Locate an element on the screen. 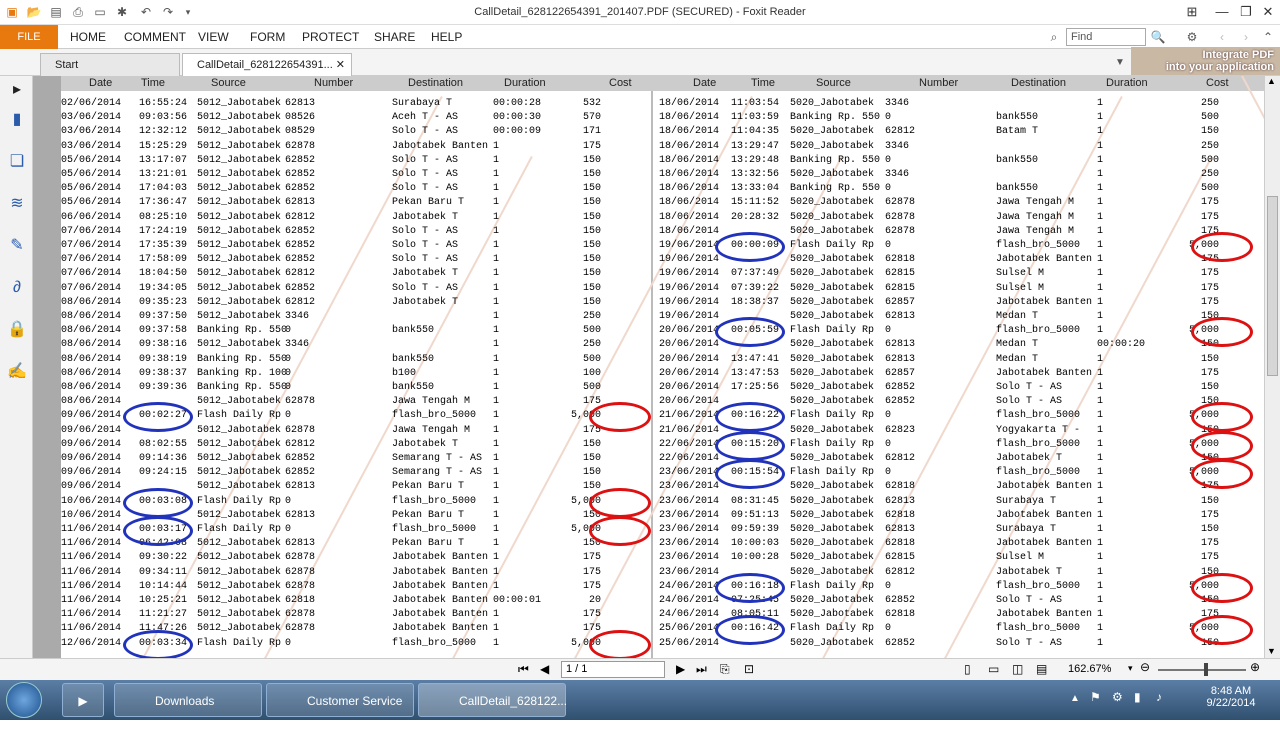 This screenshot has height=752, width=1280. tab-calldetail: CallDetail_628122654391... ✕ is located at coordinates (267, 64).